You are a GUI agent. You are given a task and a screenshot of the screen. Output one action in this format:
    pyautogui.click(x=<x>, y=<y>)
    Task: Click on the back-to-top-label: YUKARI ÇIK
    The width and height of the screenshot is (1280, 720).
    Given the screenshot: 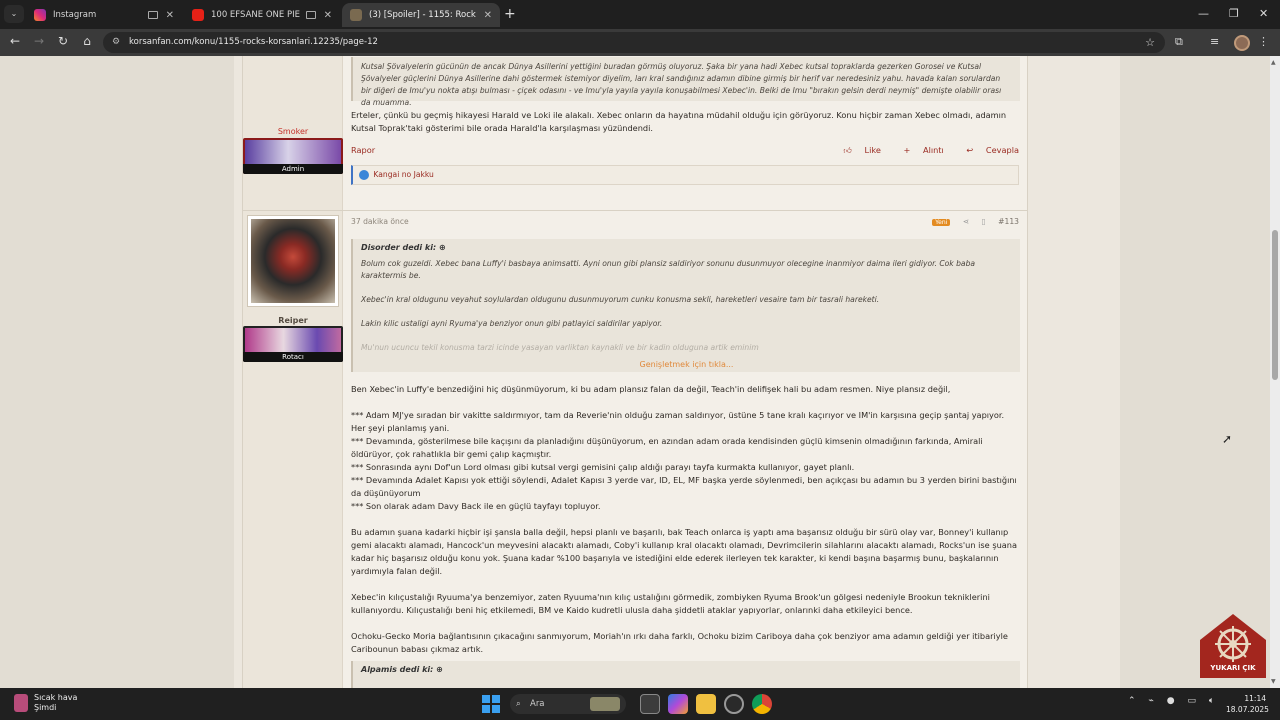 What is the action you would take?
    pyautogui.click(x=1233, y=668)
    